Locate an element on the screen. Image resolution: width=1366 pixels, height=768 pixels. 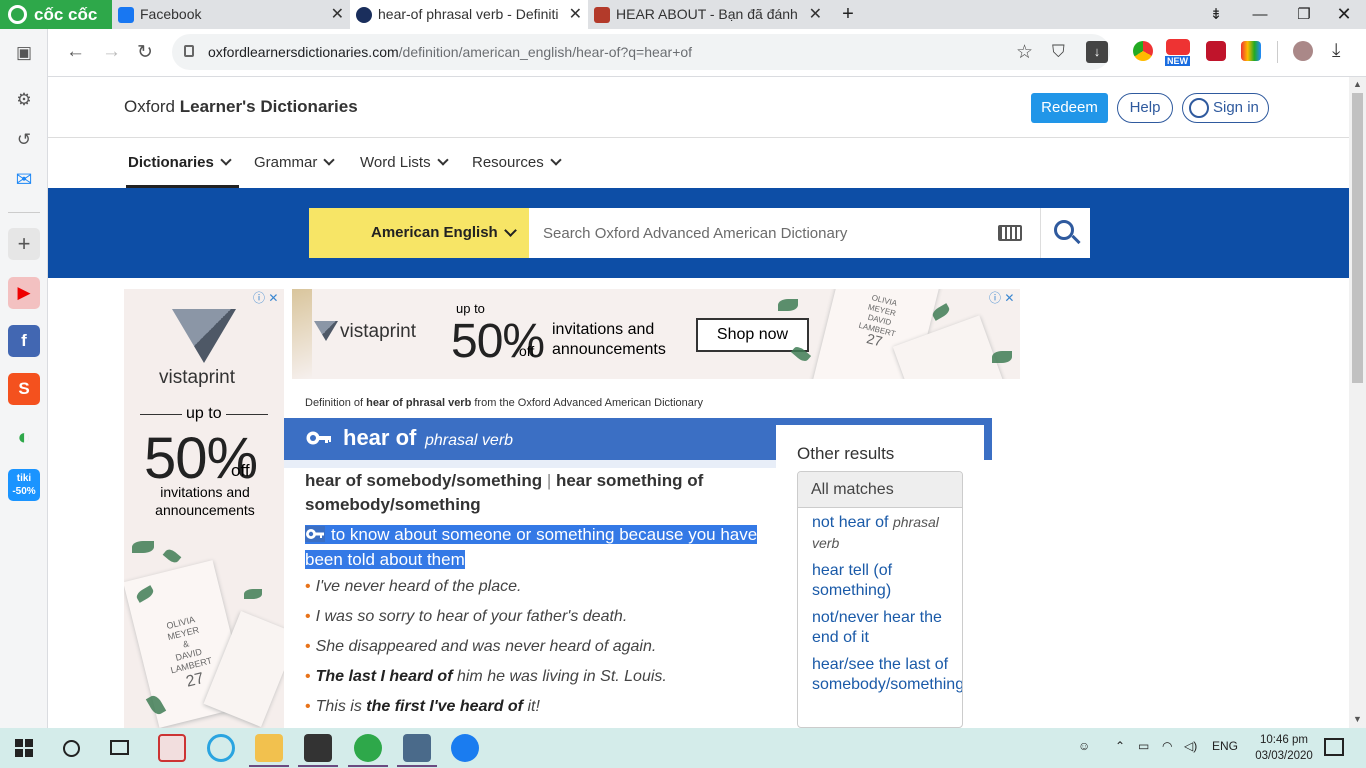
menu-word-lists: Word Lists is located at coordinates (404, 162).